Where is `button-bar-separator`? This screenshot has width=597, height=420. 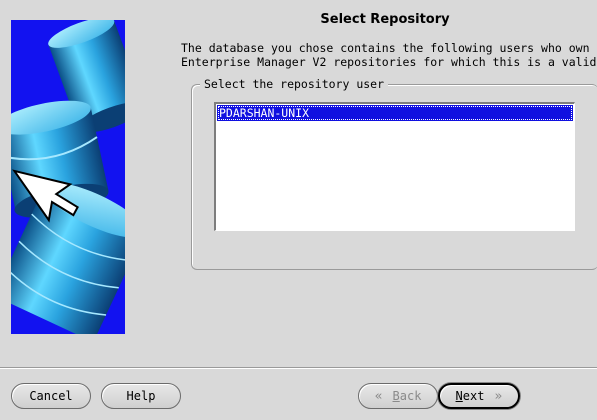 button-bar-separator is located at coordinates (298, 368).